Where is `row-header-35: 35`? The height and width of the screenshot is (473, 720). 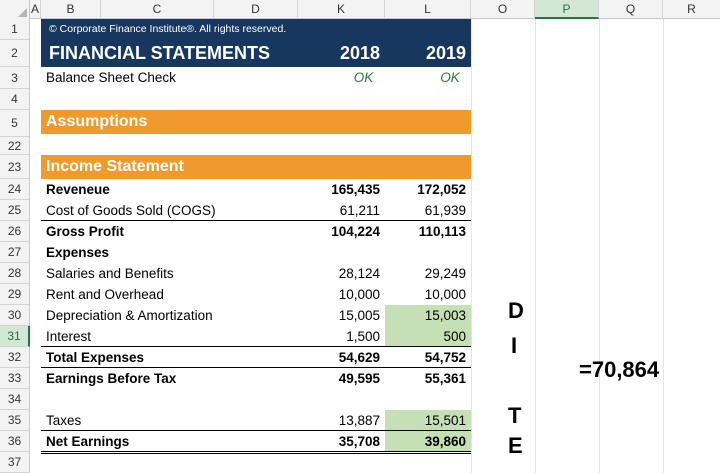
row-header-35: 35 is located at coordinates (15, 420).